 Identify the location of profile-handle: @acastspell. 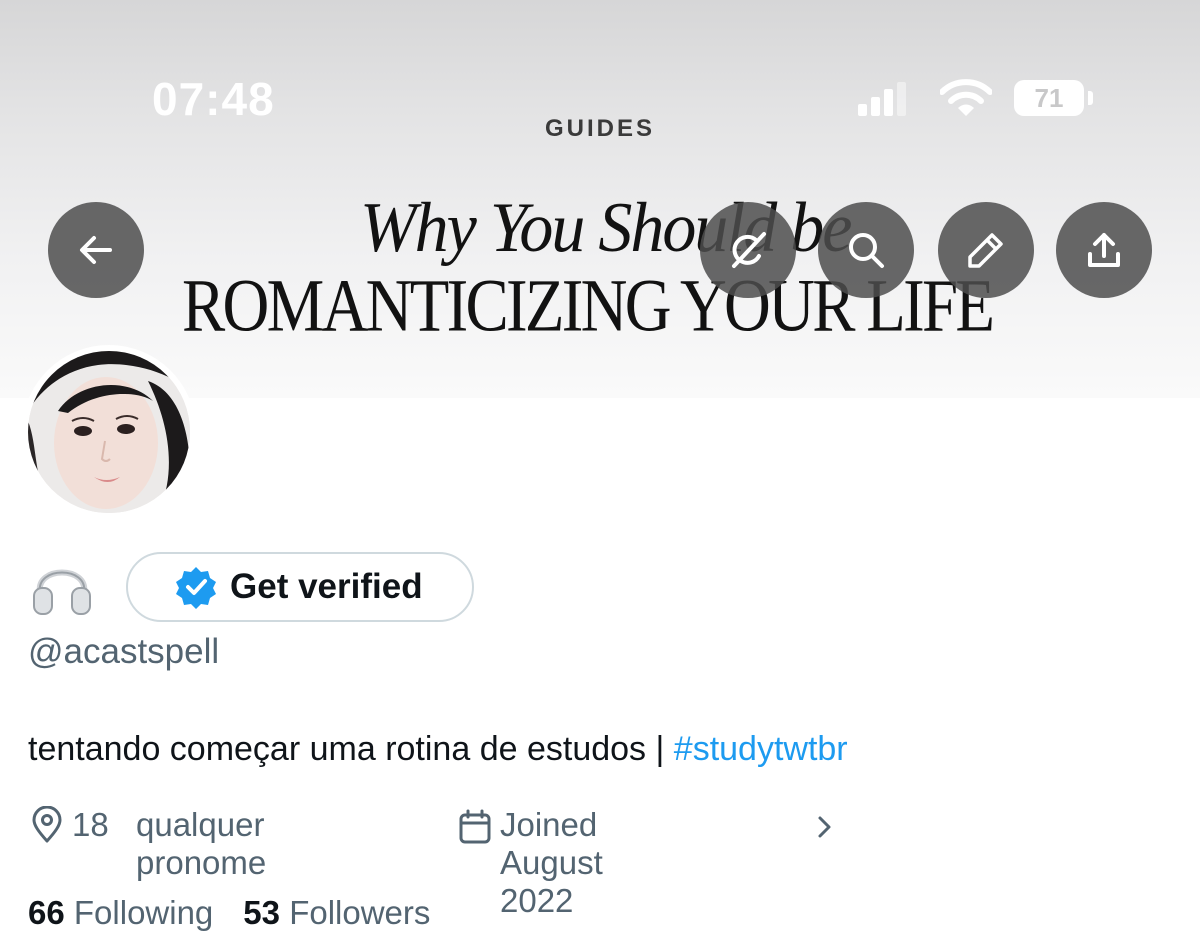
(124, 651).